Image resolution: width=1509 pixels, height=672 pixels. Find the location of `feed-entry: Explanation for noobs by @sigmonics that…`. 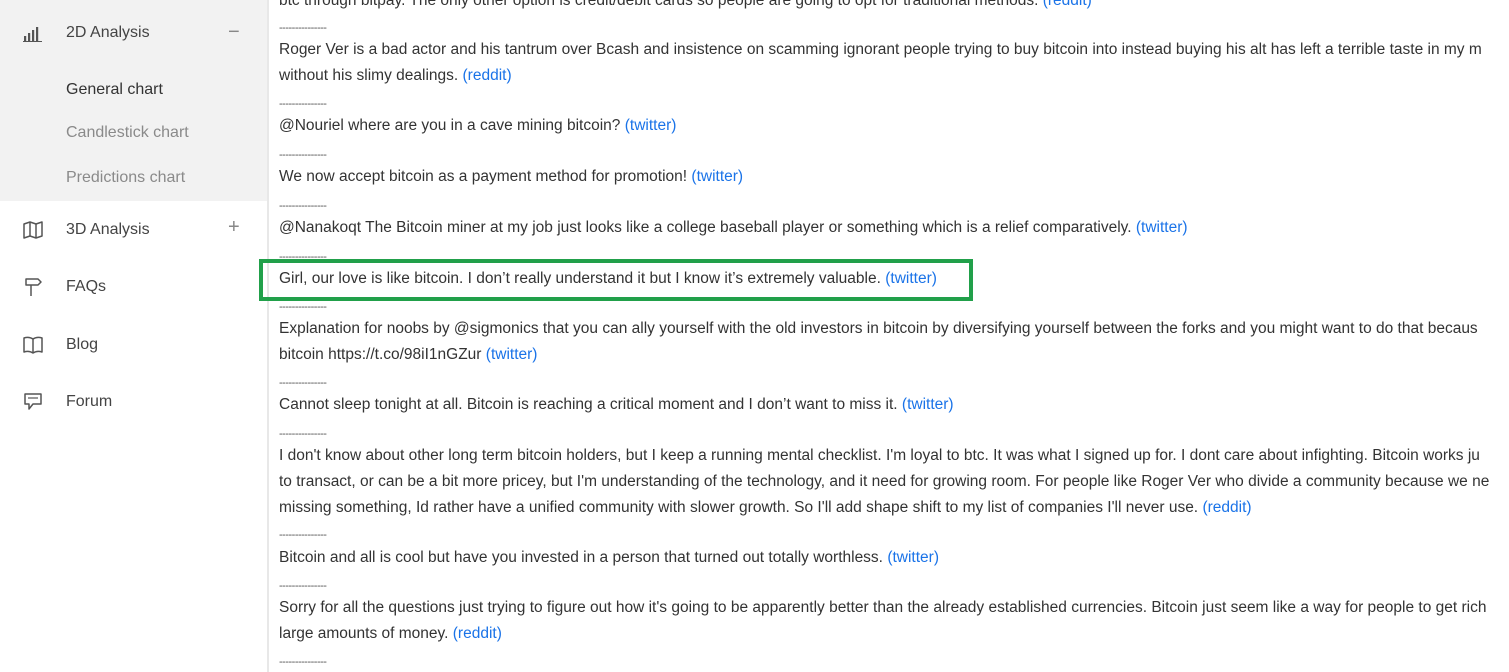

feed-entry: Explanation for noobs by @sigmonics that… is located at coordinates (878, 342).